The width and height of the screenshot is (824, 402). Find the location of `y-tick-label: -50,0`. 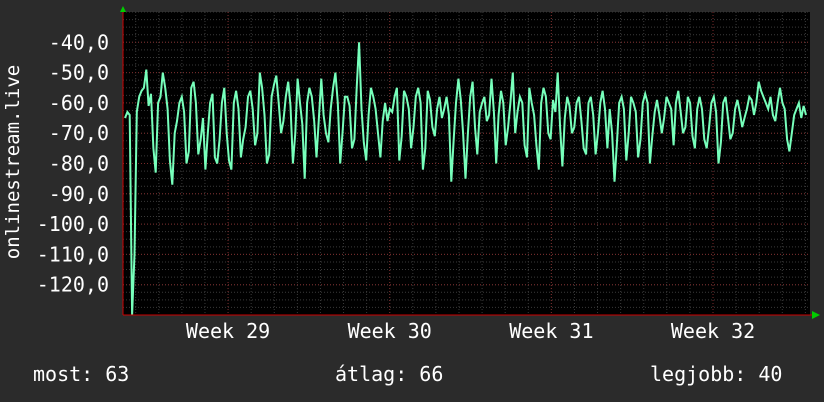

y-tick-label: -50,0 is located at coordinates (79, 73).